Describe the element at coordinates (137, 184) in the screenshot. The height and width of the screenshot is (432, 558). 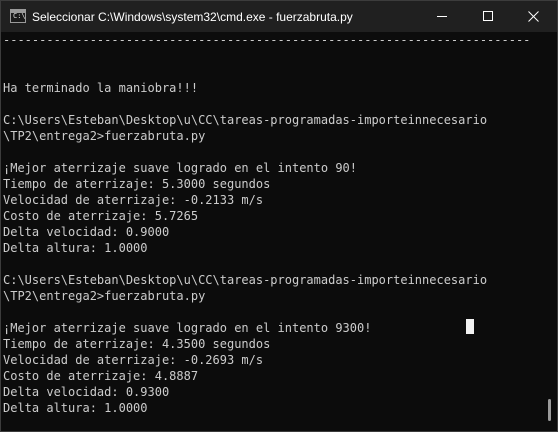
I see `console-line: Tiempo de aterrizaje: 5.3000 segundos` at that location.